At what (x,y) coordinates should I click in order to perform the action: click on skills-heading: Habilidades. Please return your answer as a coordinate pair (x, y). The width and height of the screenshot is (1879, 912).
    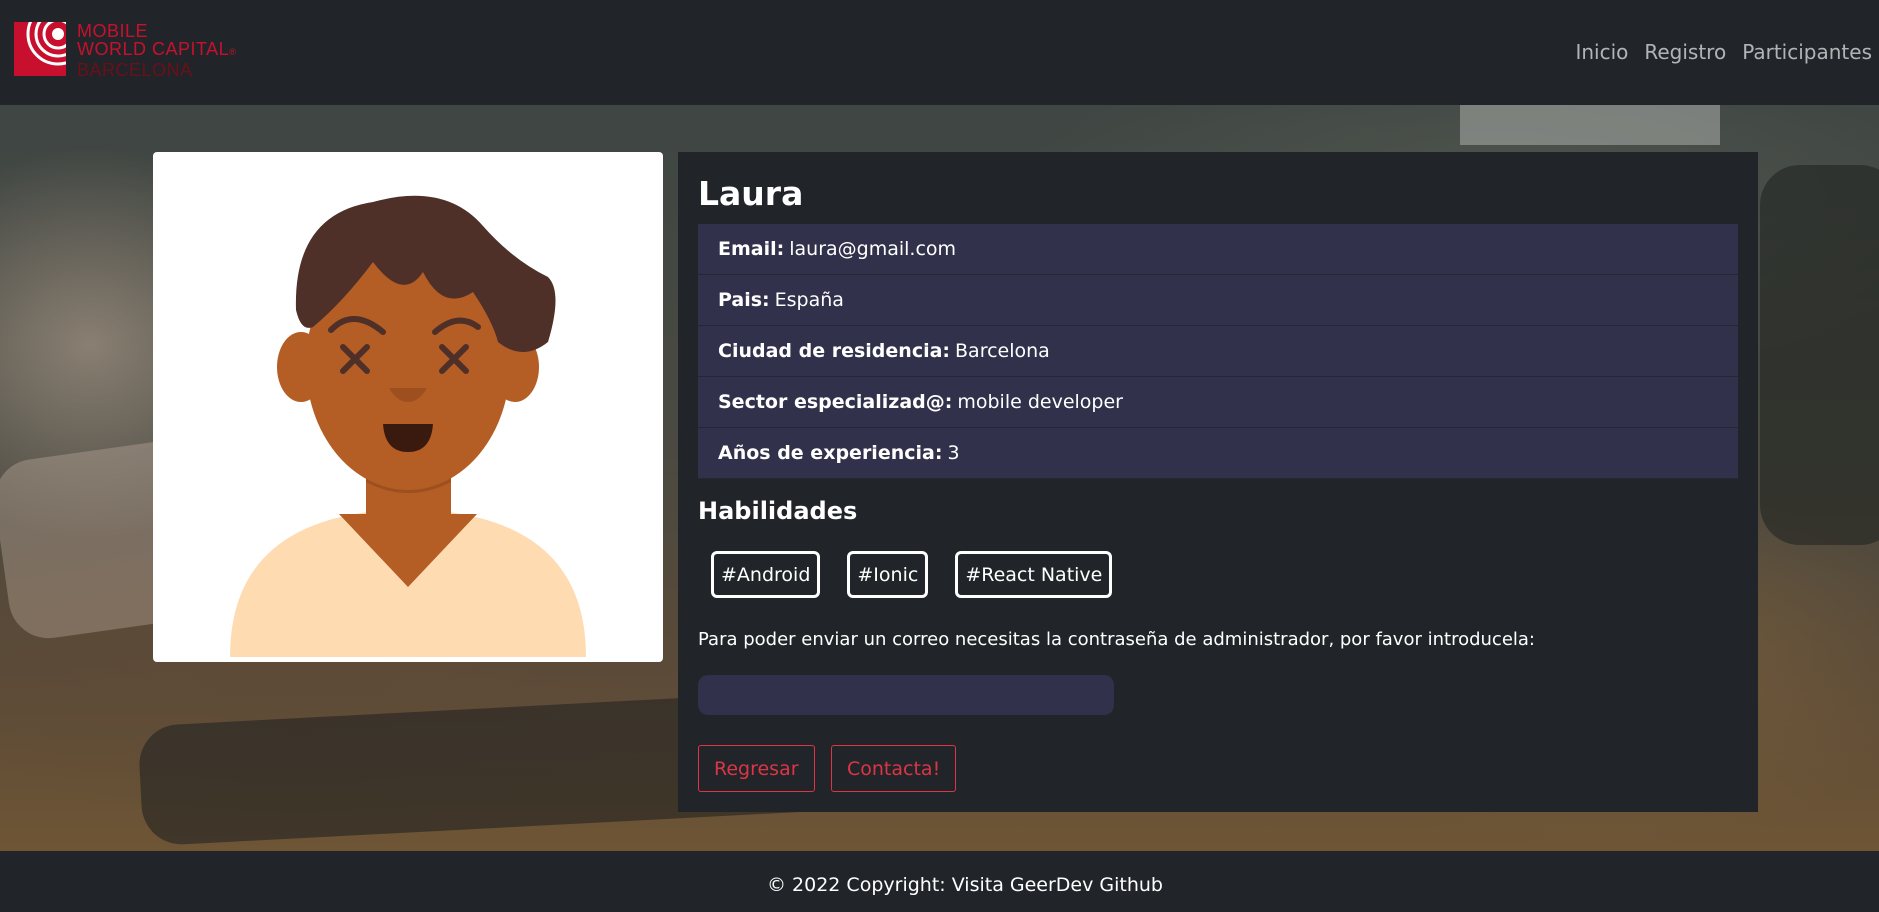
    Looking at the image, I should click on (778, 511).